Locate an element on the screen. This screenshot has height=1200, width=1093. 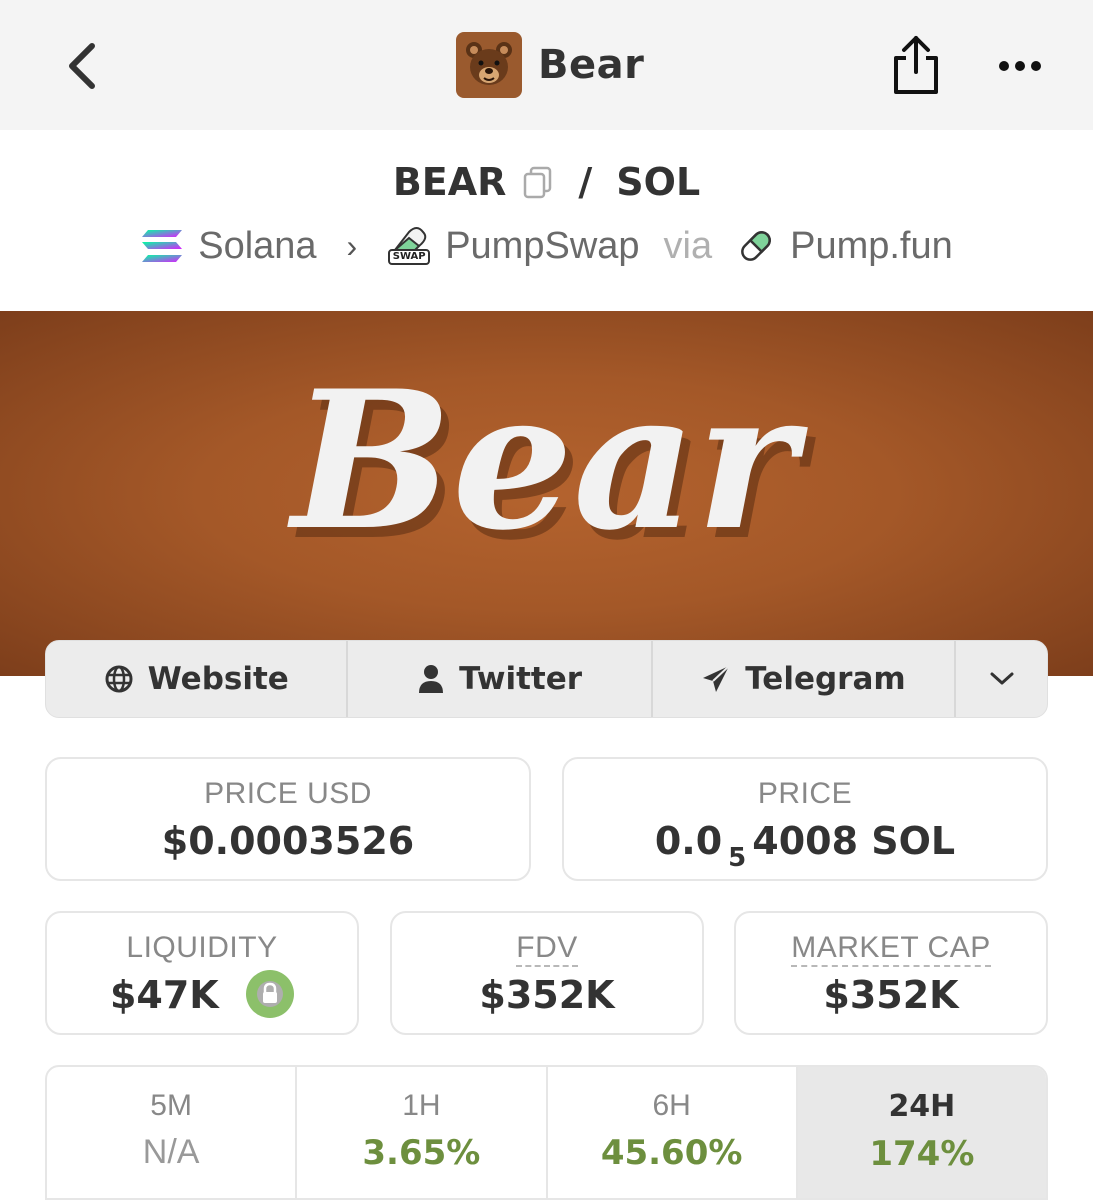
chain-breadcrumb: Solana › SWAP PumpSwap via Pump.fun is located at coordinates (546, 246).